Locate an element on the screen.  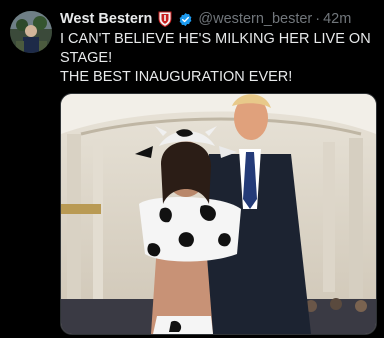
tweet-header: West Bestern @western_bester · 42m is located at coordinates (205, 19).